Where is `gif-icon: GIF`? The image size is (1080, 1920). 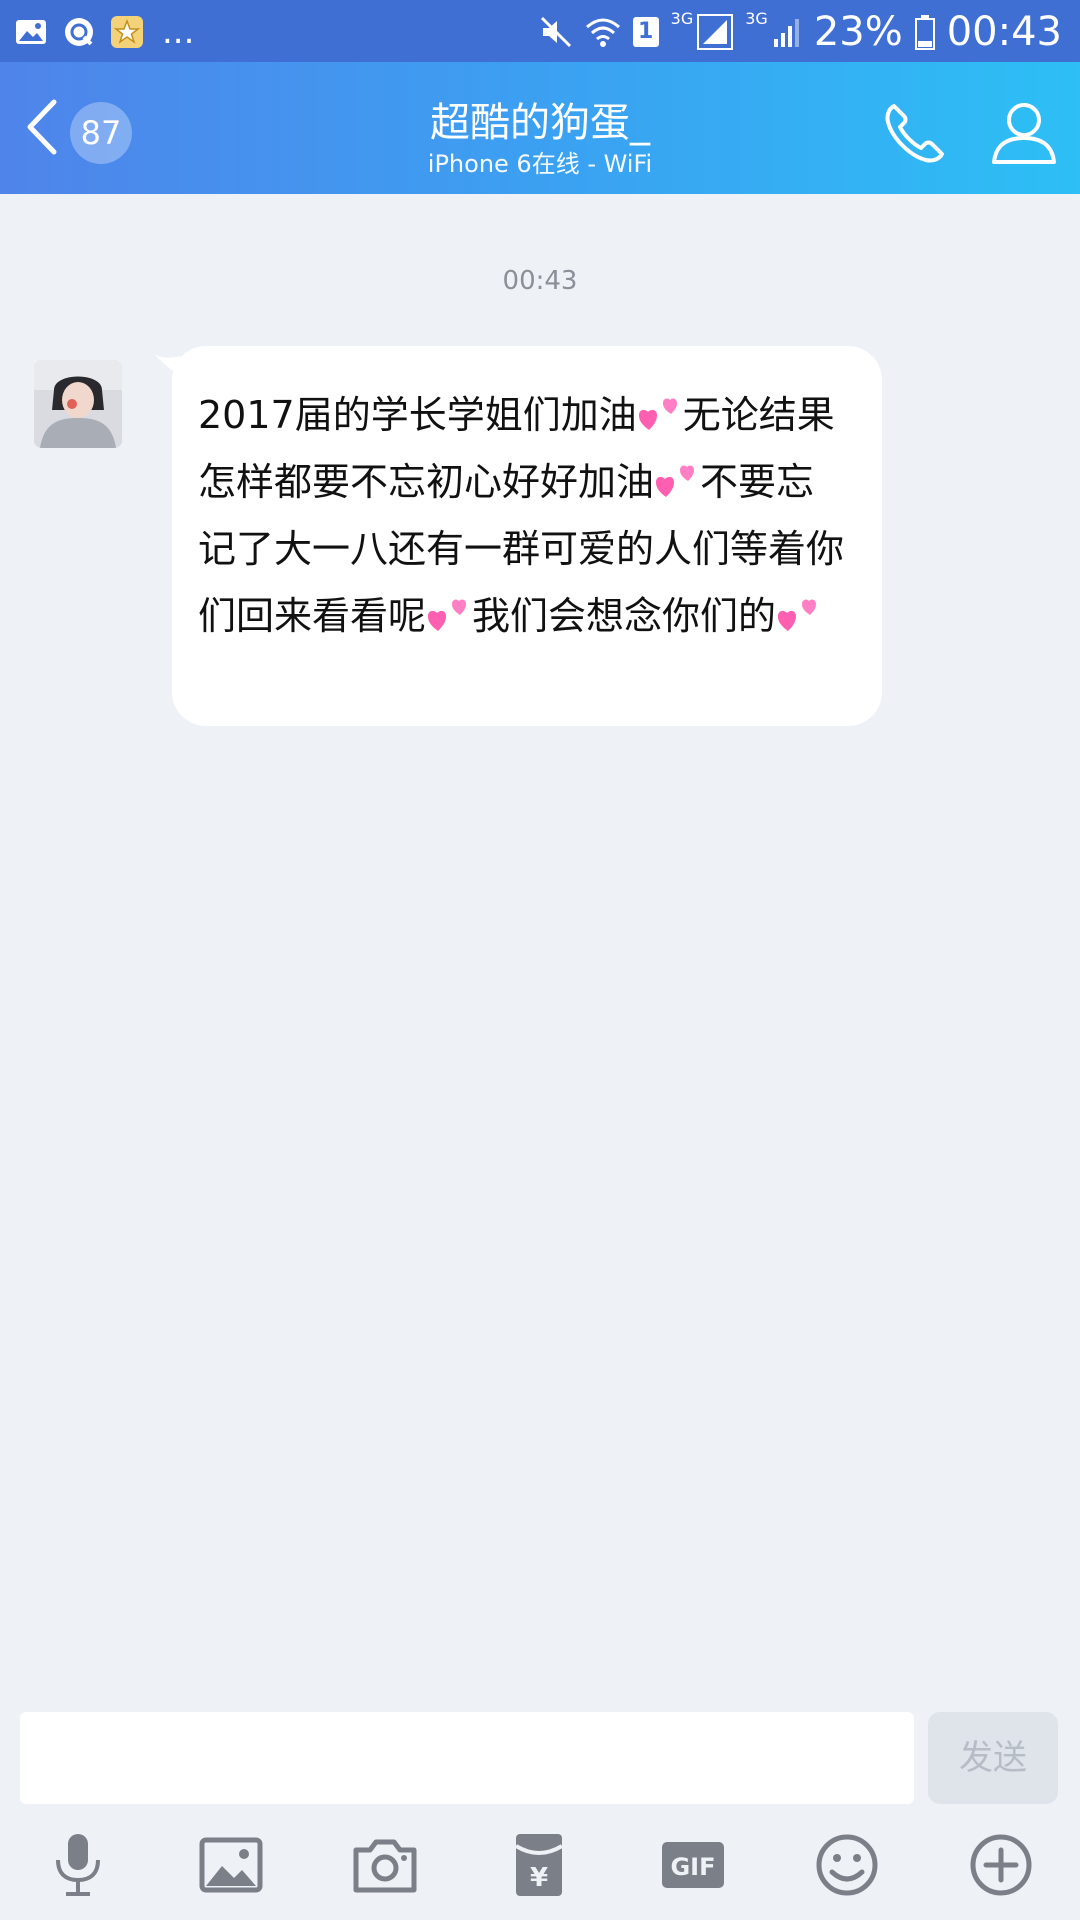 gif-icon: GIF is located at coordinates (693, 1865).